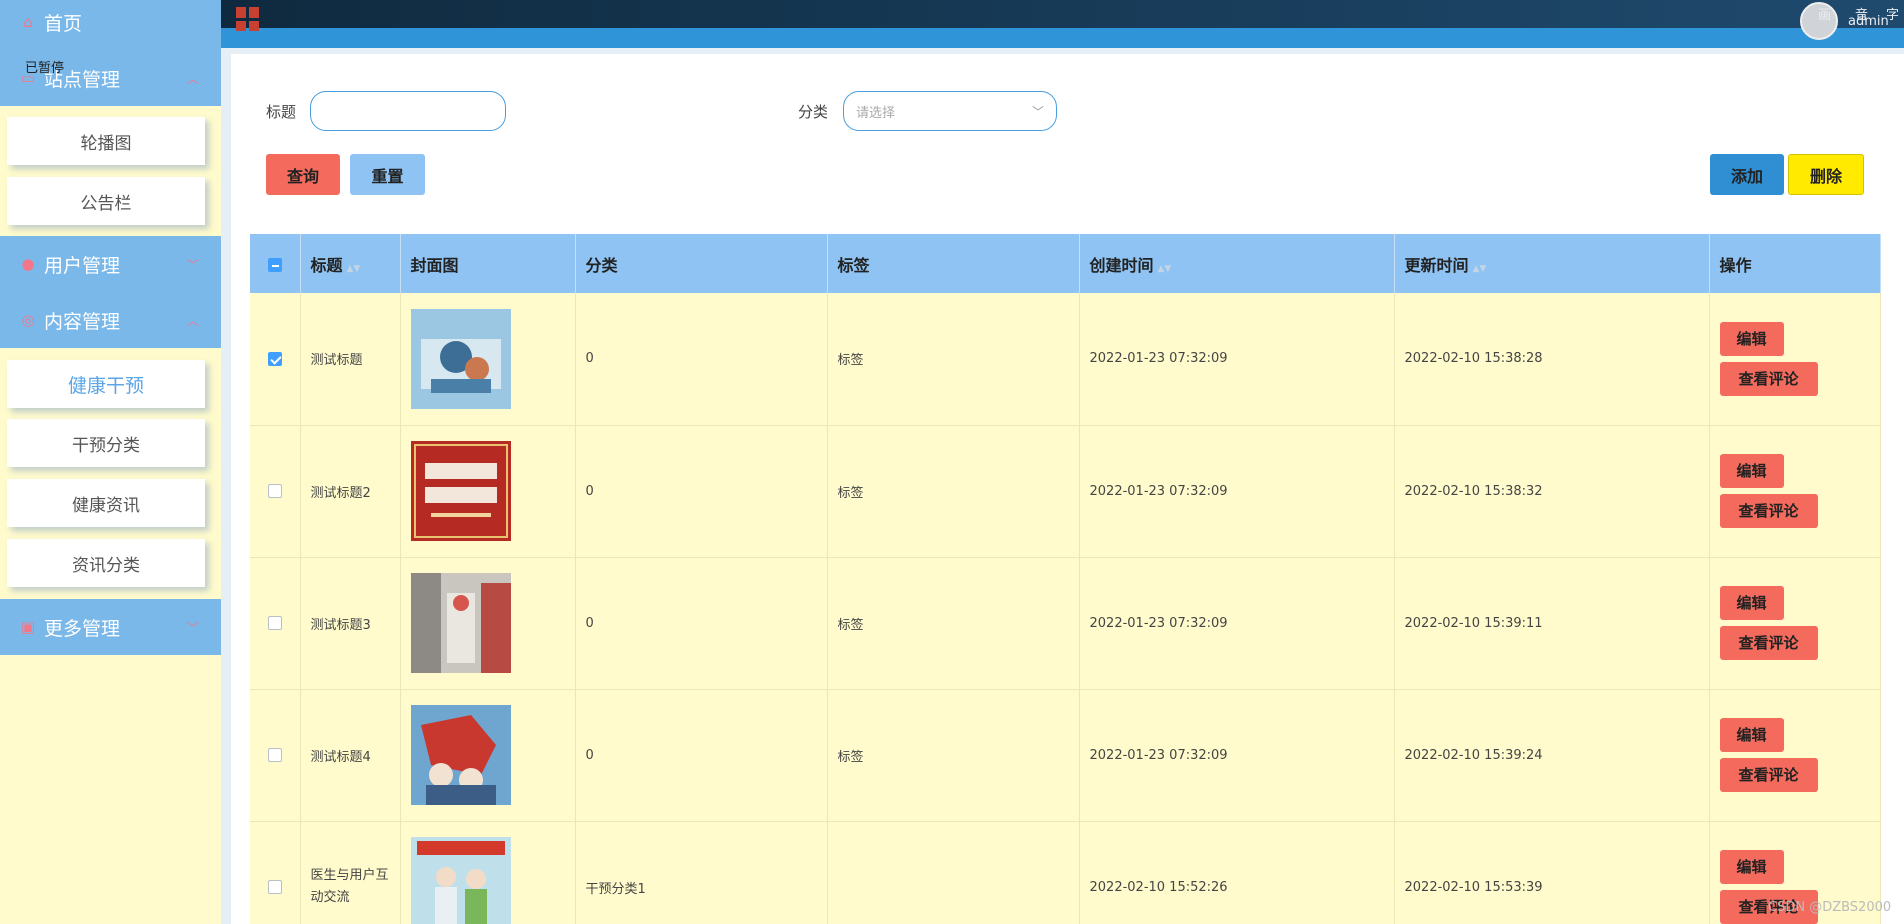  I want to click on row-title: 测试标题3, so click(350, 623).